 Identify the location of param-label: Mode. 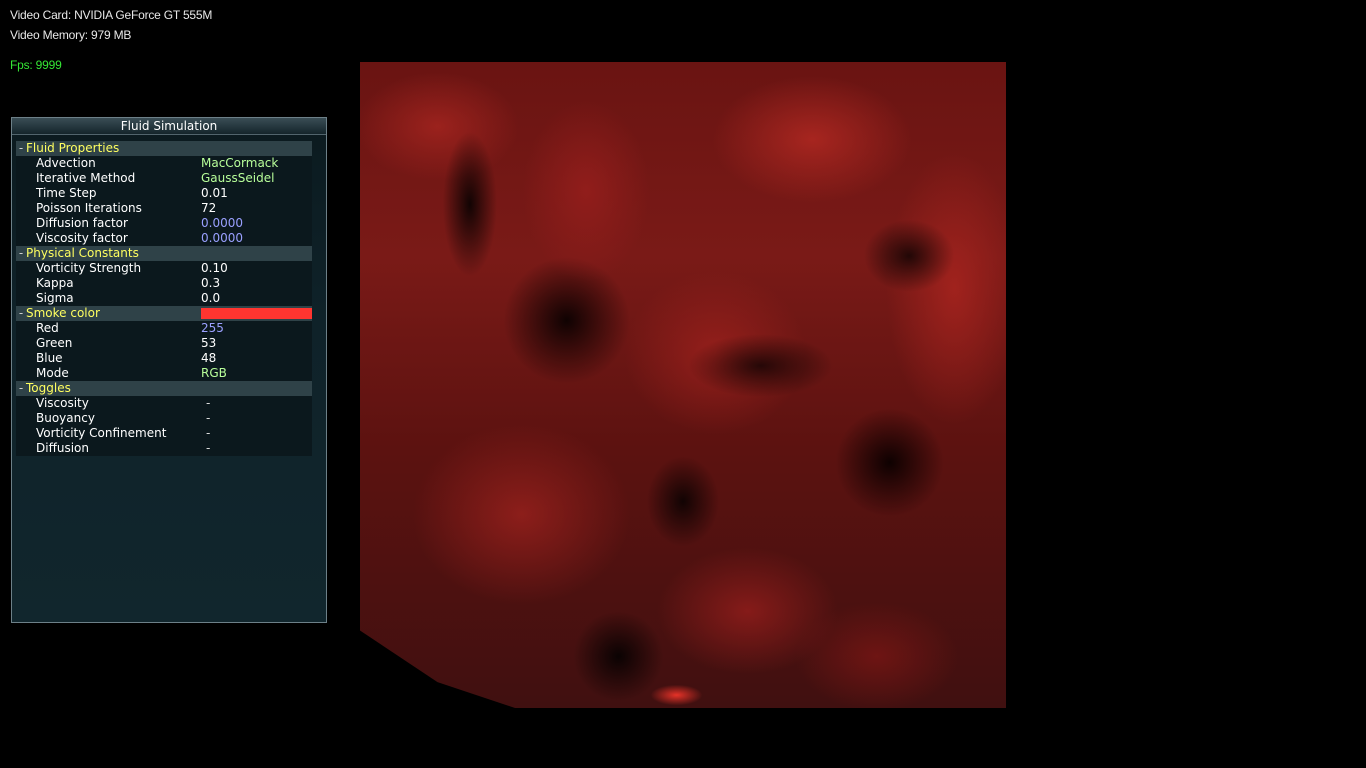
(52, 373).